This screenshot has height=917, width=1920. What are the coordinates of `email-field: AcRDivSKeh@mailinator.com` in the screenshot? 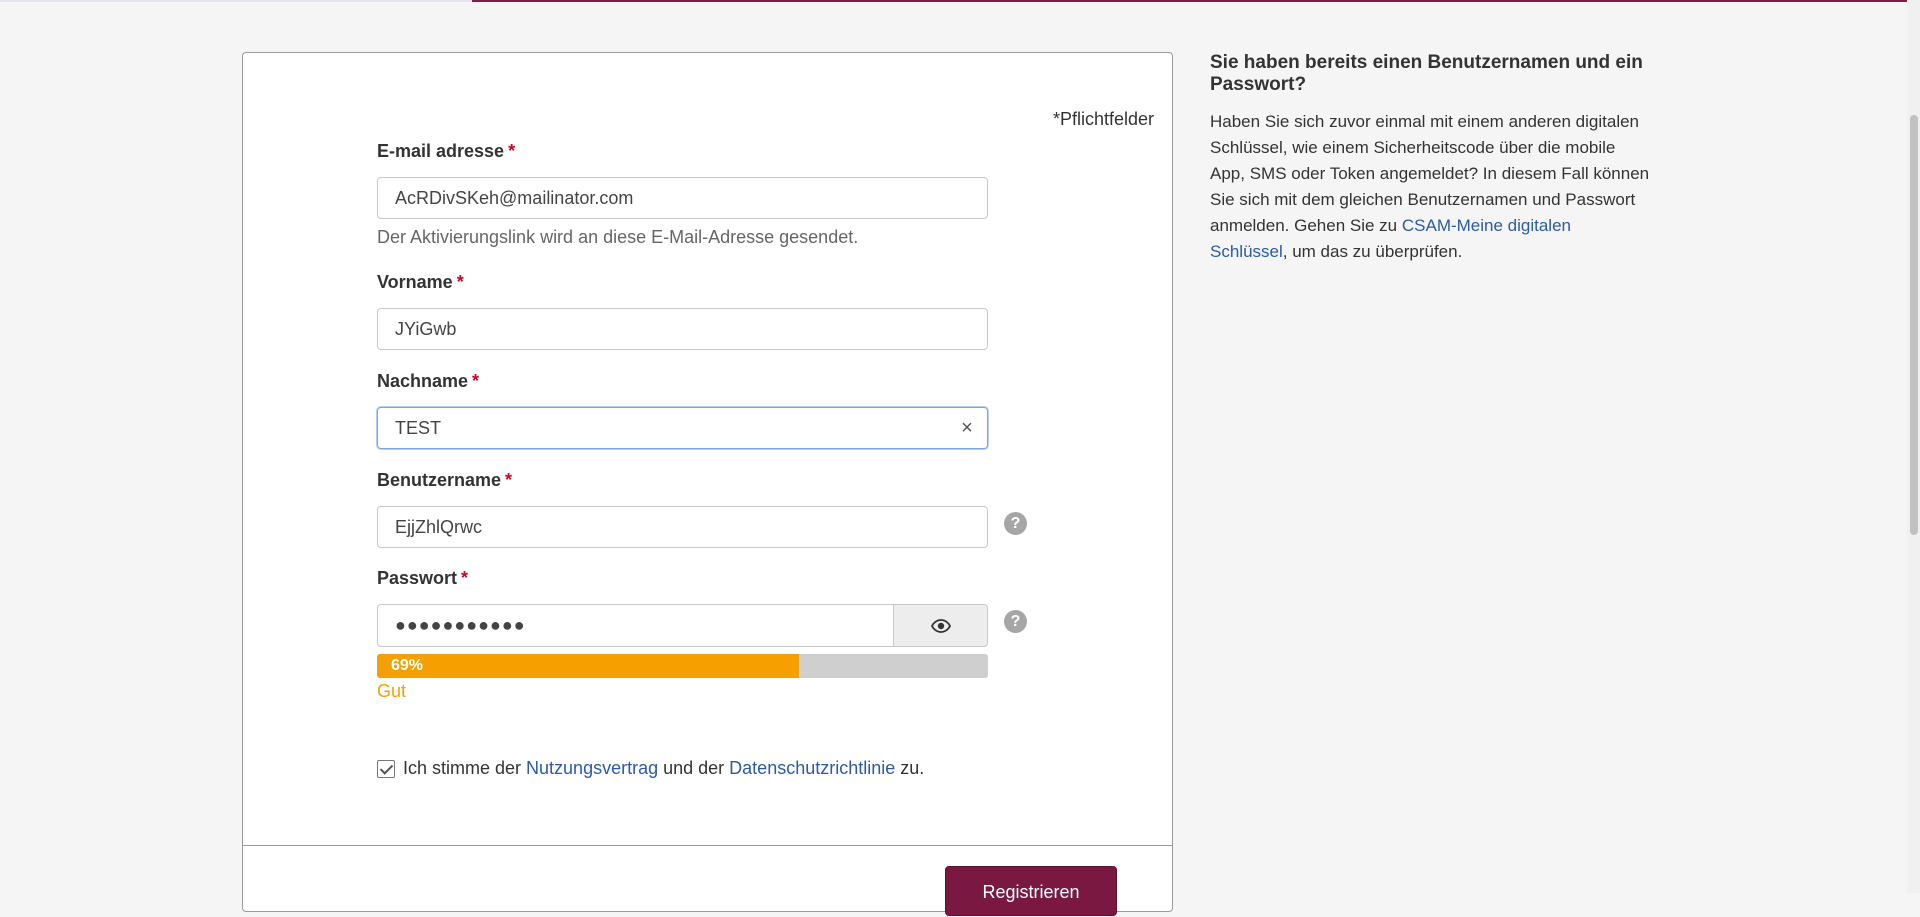 It's located at (682, 198).